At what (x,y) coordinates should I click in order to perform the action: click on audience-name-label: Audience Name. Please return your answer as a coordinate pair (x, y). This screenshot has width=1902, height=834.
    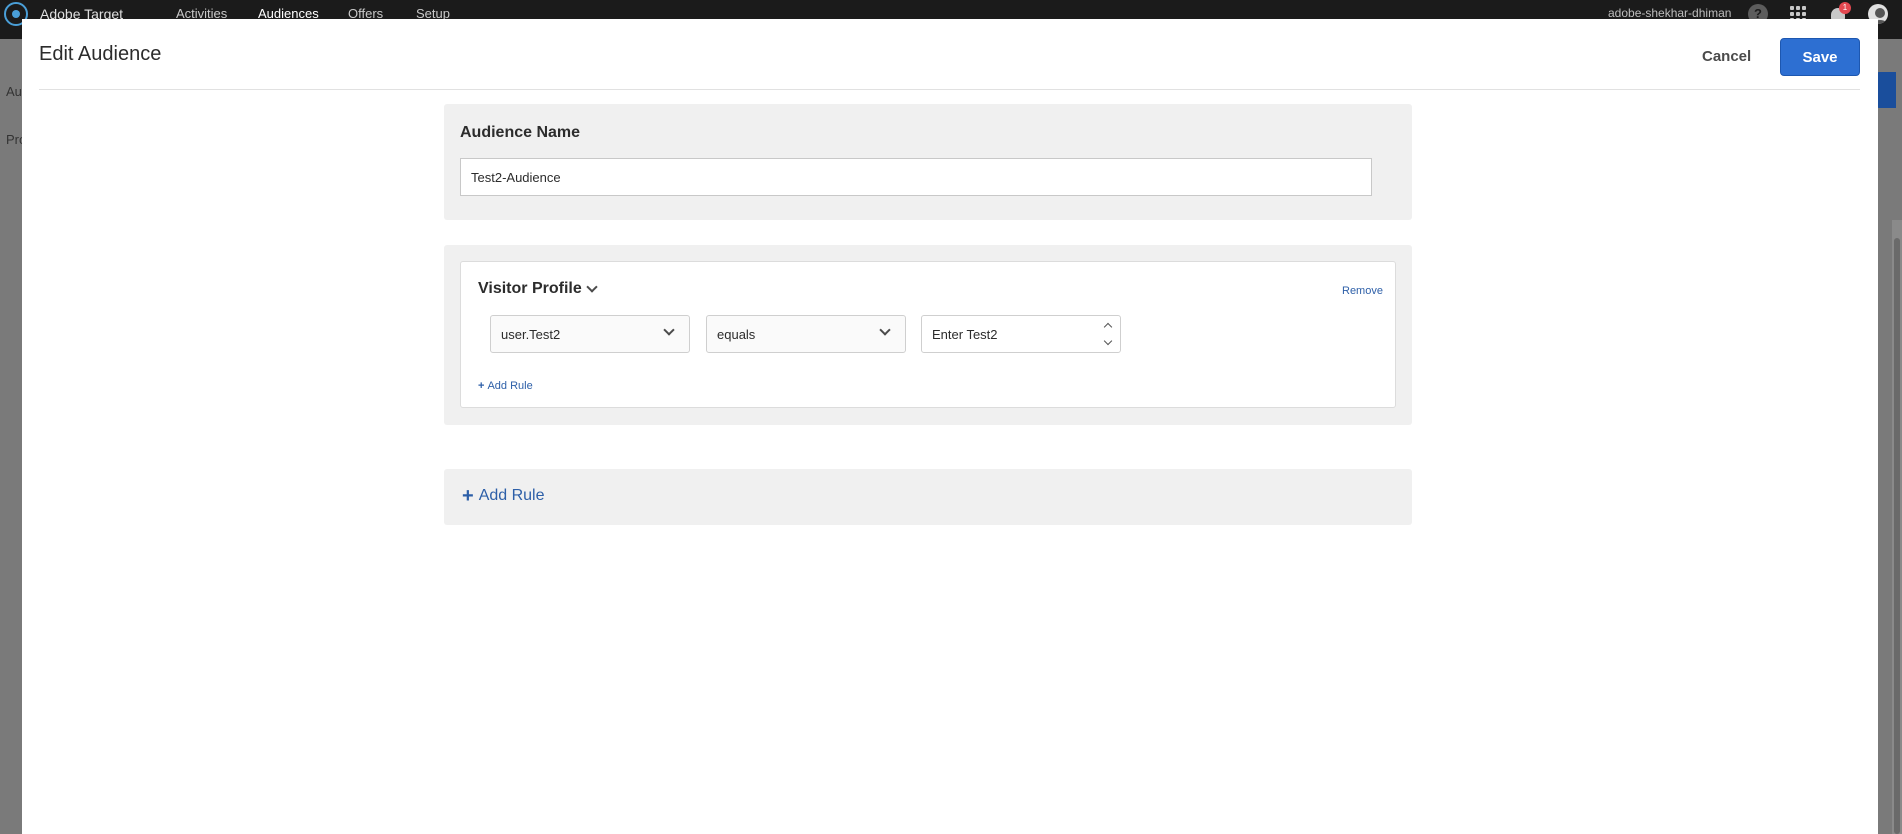
    Looking at the image, I should click on (520, 132).